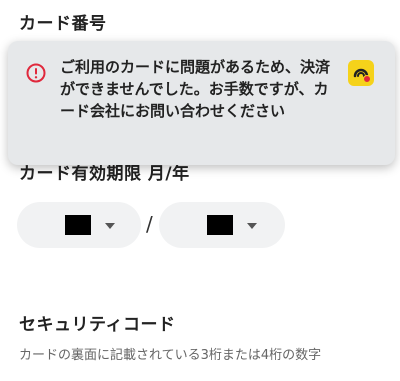  What do you see at coordinates (361, 73) in the screenshot?
I see `app-badge-icon` at bounding box center [361, 73].